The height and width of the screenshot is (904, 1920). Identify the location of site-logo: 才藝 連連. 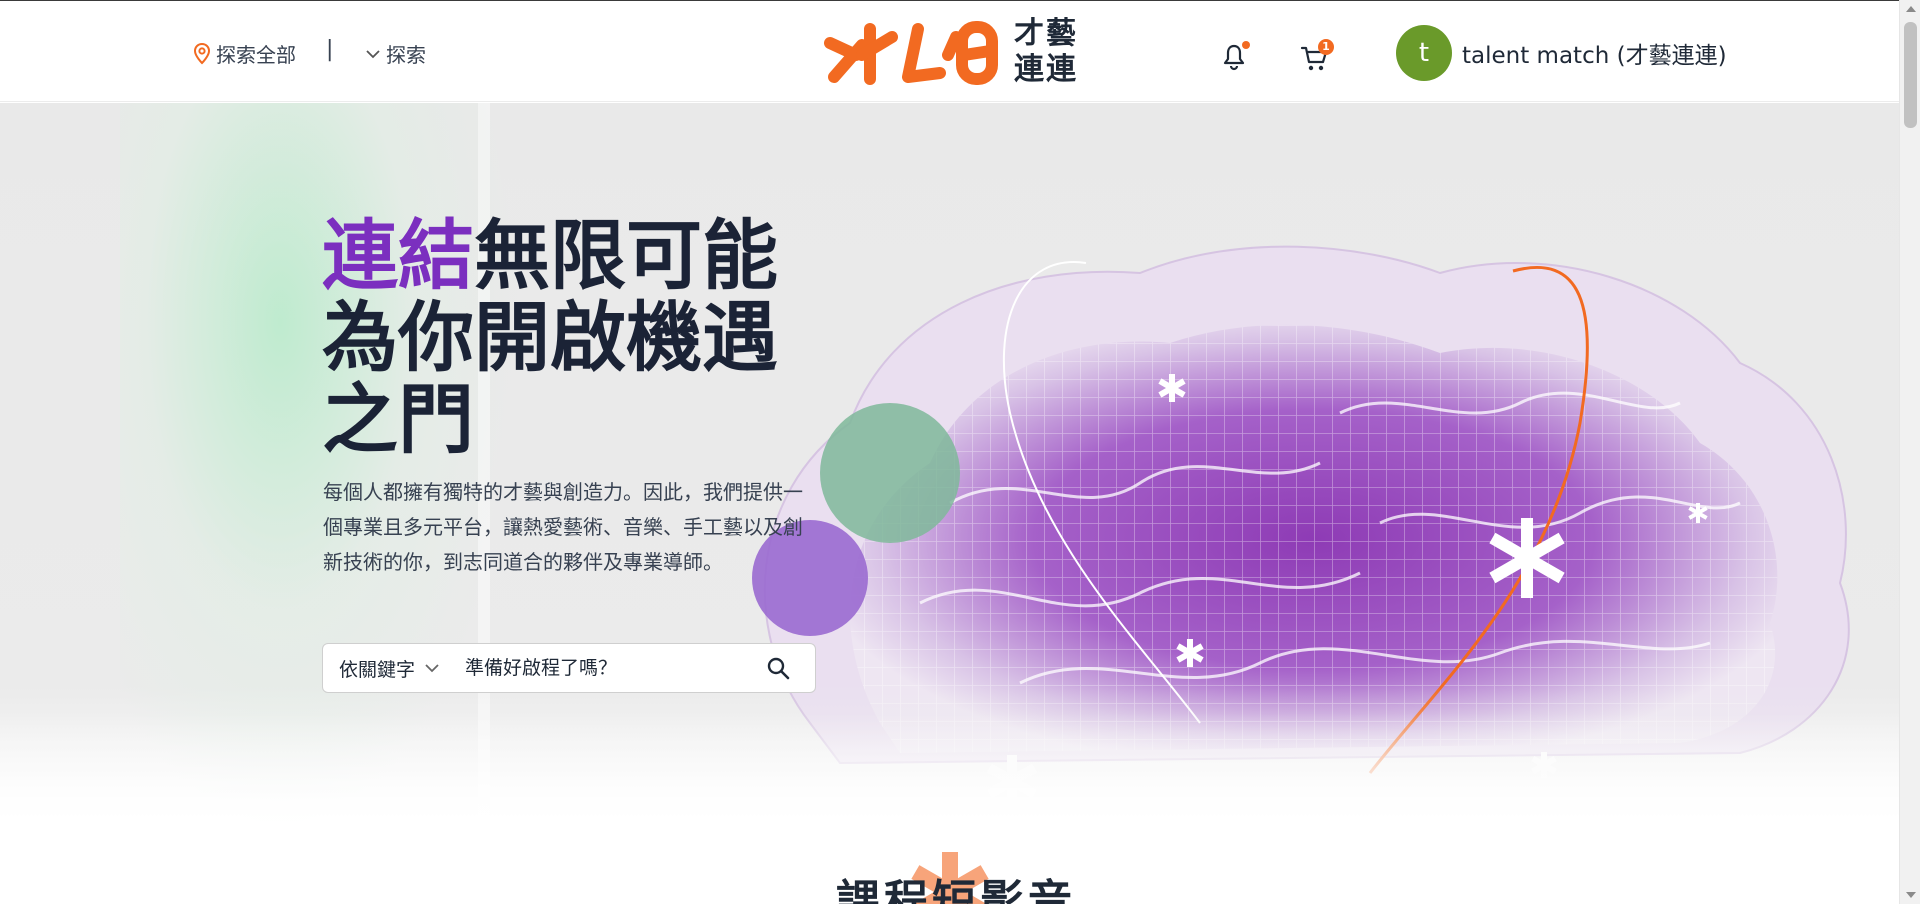
(952, 52).